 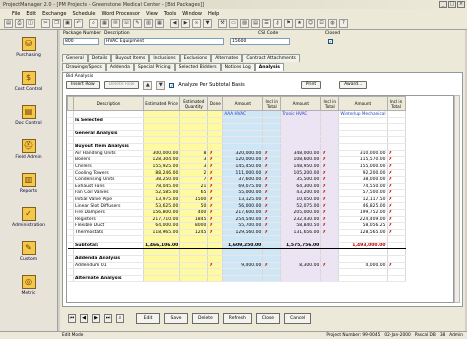 What do you see at coordinates (194, 180) in the screenshot?
I see `cell-estimated-quantity: 7` at bounding box center [194, 180].